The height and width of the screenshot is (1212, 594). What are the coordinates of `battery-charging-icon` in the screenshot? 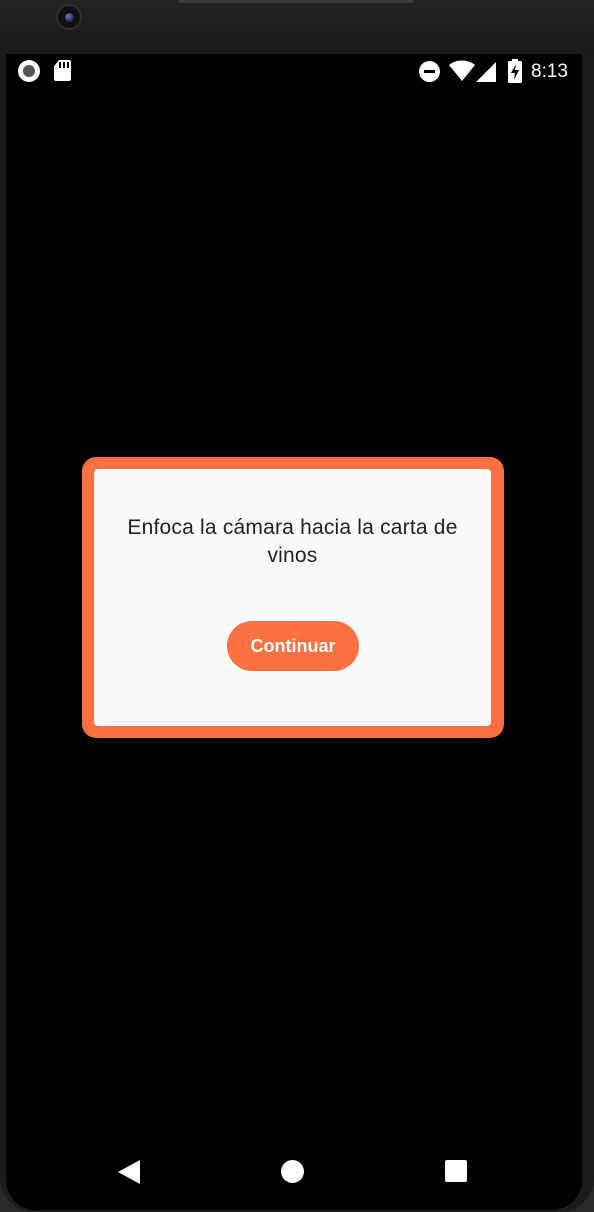 It's located at (515, 71).